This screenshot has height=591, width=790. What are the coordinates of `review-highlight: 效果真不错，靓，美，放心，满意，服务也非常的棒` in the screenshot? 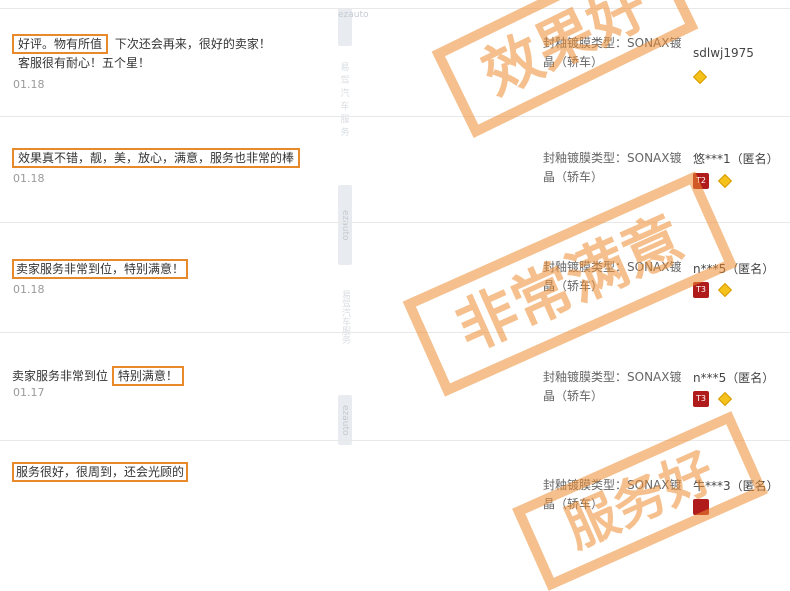 It's located at (156, 158).